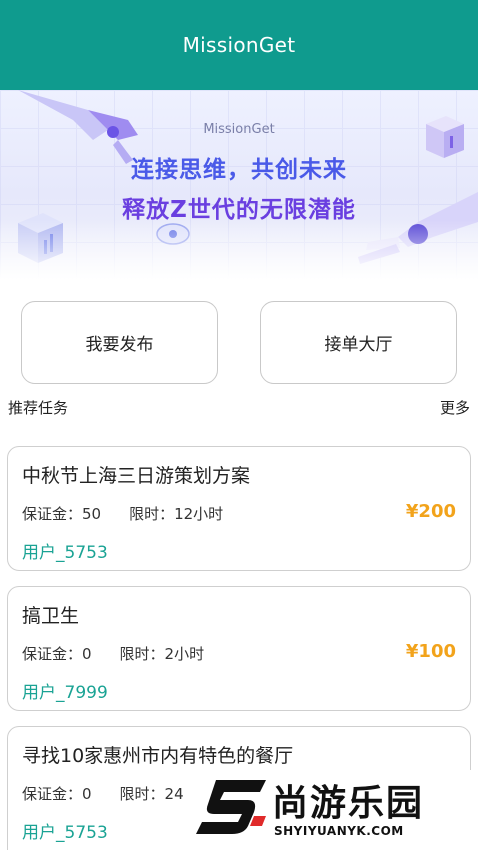 Image resolution: width=478 pixels, height=850 pixels. What do you see at coordinates (239, 407) in the screenshot?
I see `recommended-section-header: 推荐任务 更多` at bounding box center [239, 407].